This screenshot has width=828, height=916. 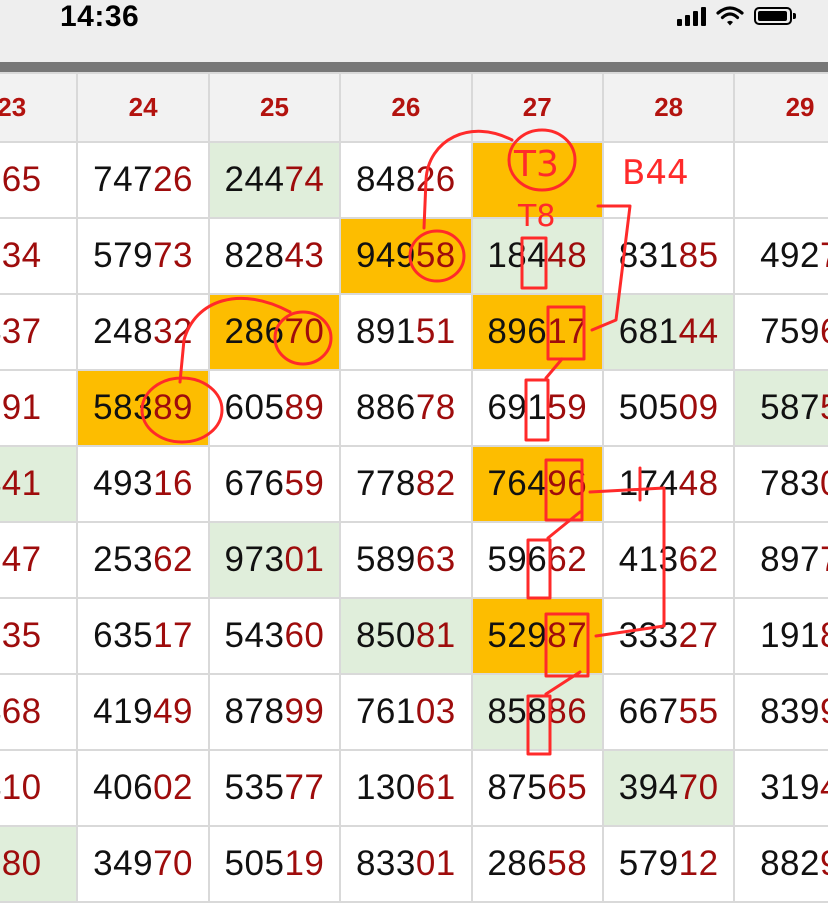 What do you see at coordinates (385, 635) in the screenshot?
I see `result-number-prefix: 850` at bounding box center [385, 635].